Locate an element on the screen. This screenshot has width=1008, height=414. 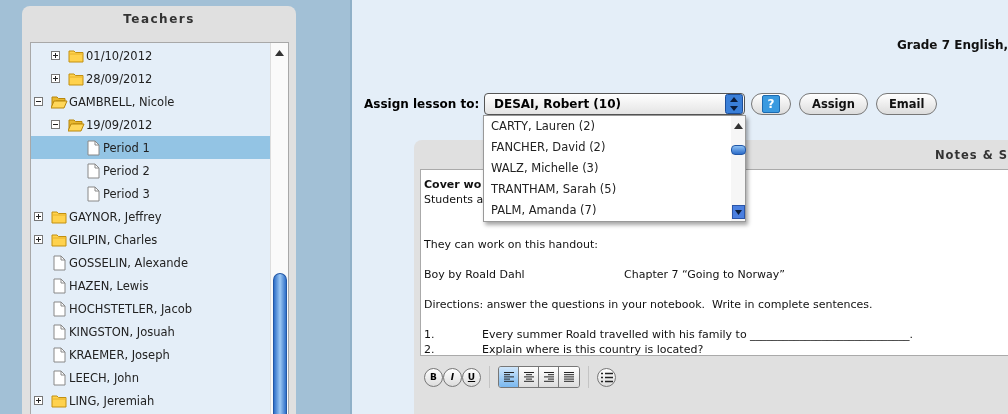
dropdown-option: TRANTHAM, Sarah (5) is located at coordinates (607, 189).